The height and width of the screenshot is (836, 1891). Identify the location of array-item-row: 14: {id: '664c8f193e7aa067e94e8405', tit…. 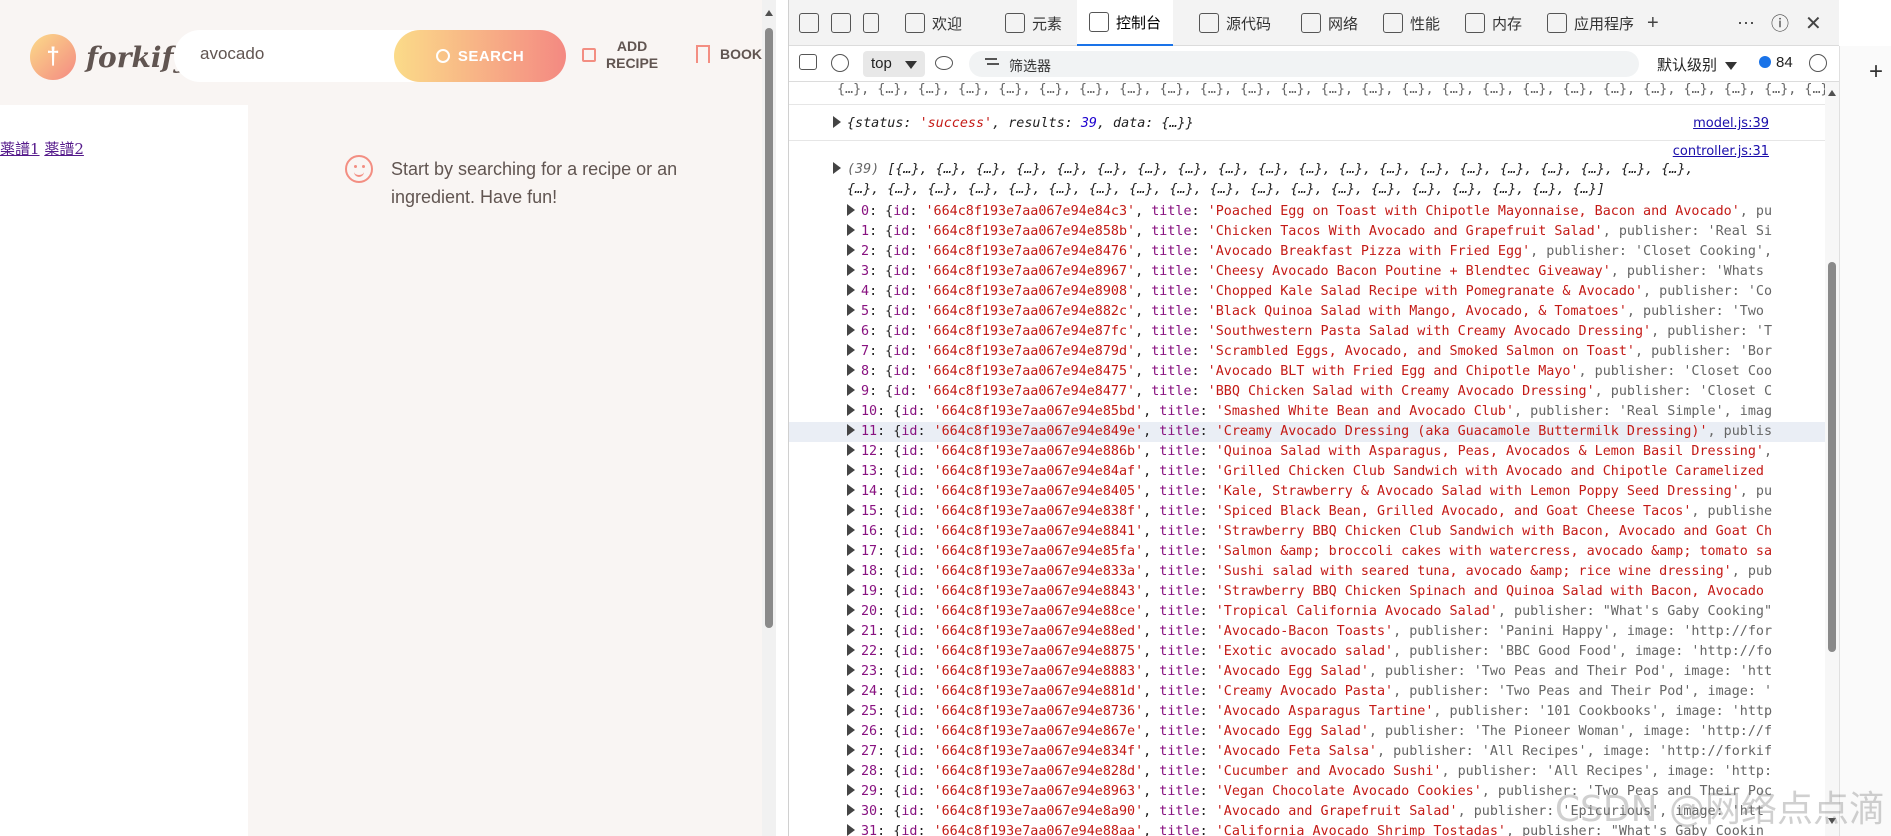
(1309, 491).